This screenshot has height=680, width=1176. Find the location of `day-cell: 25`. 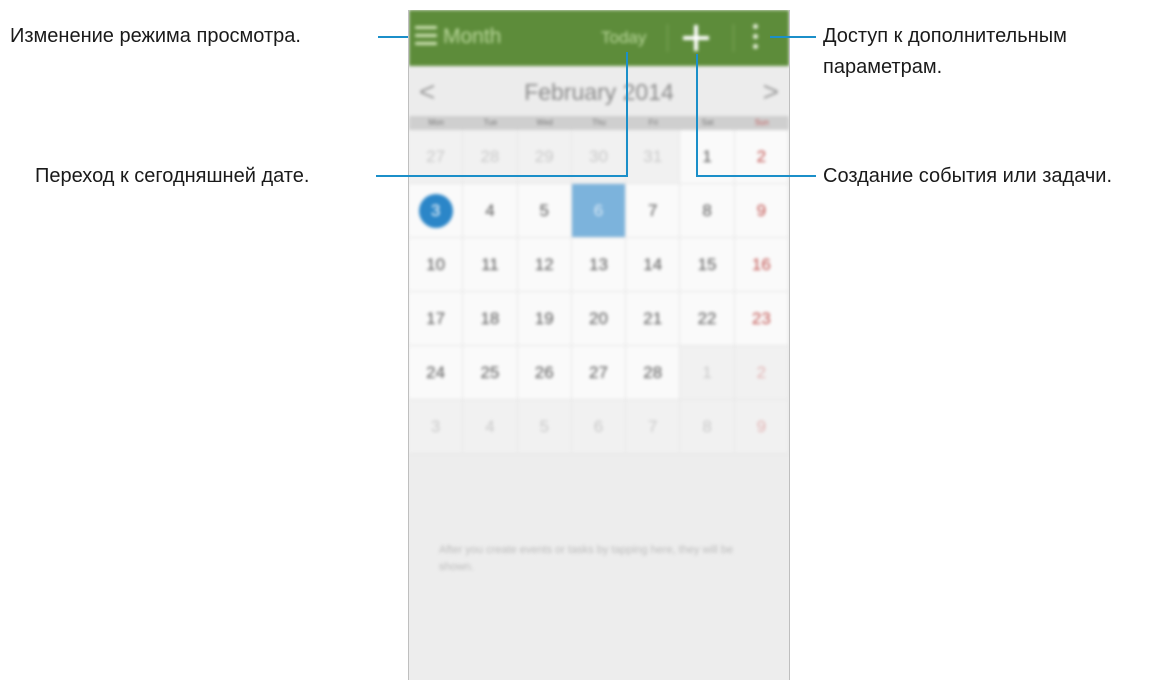

day-cell: 25 is located at coordinates (490, 373).